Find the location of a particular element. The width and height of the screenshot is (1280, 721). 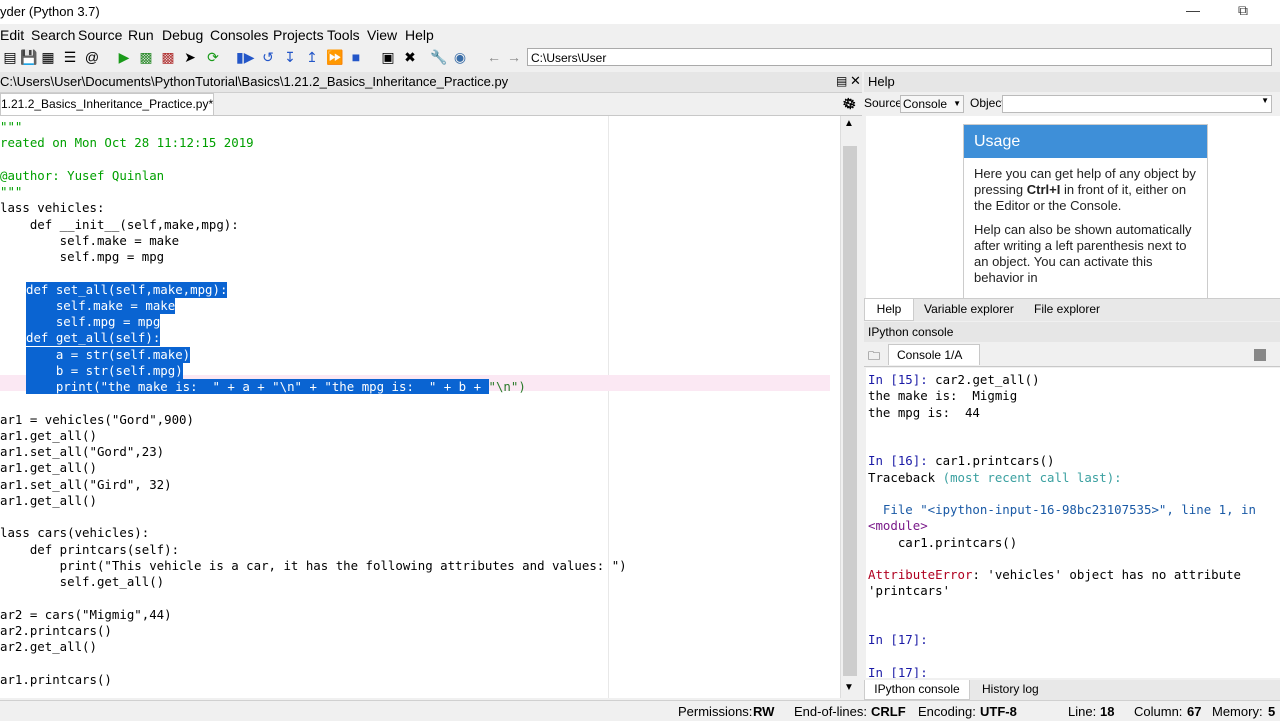

close-pane-icon: ✕ is located at coordinates (855, 81).